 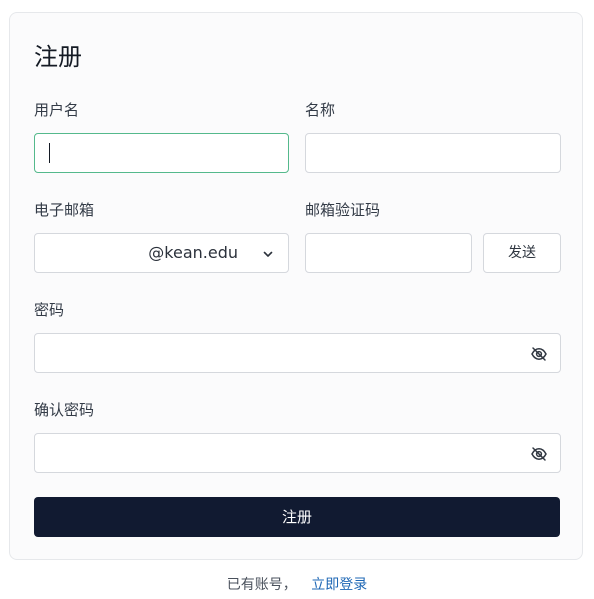 I want to click on login-link: 立即登录, so click(x=339, y=585).